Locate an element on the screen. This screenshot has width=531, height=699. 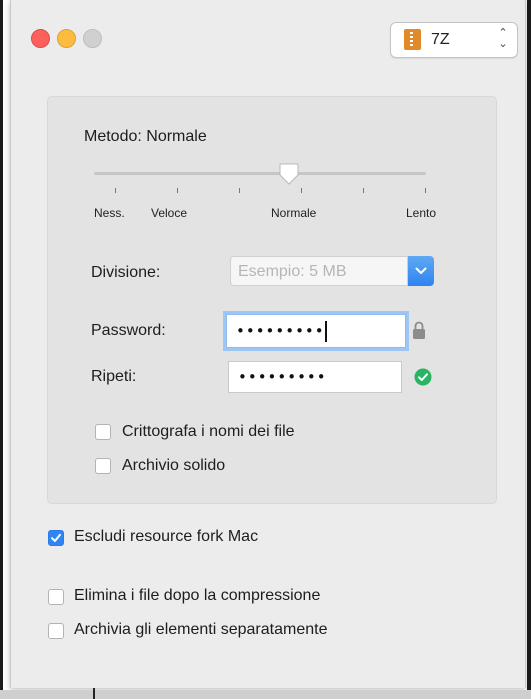
split-label: Divisione: is located at coordinates (126, 272).